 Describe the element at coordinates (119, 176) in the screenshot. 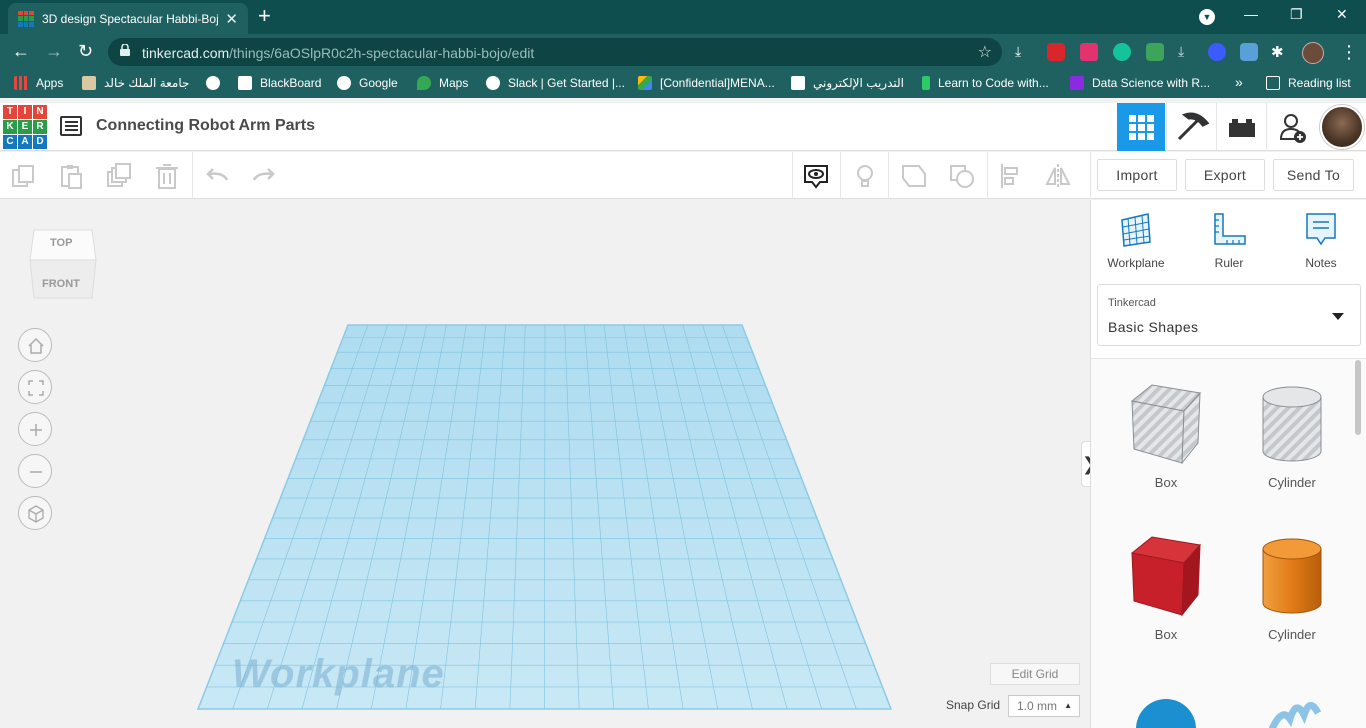

I see `duplicate-icon` at that location.